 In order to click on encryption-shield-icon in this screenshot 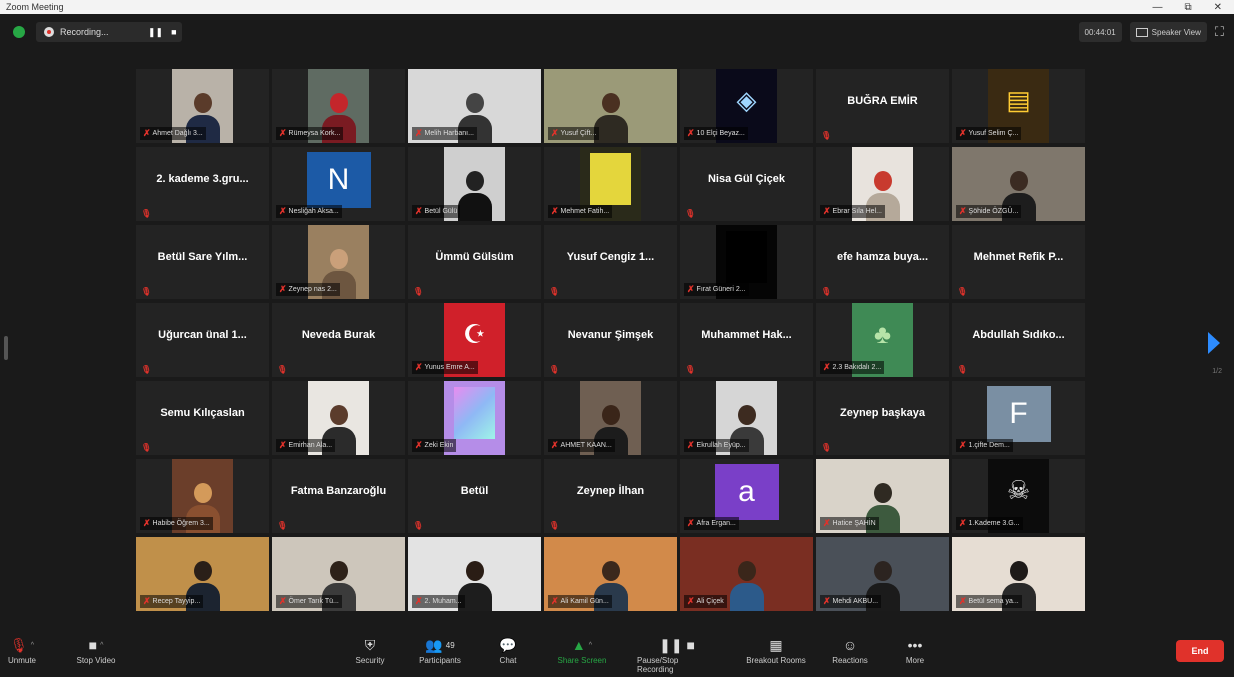, I will do `click(19, 32)`.